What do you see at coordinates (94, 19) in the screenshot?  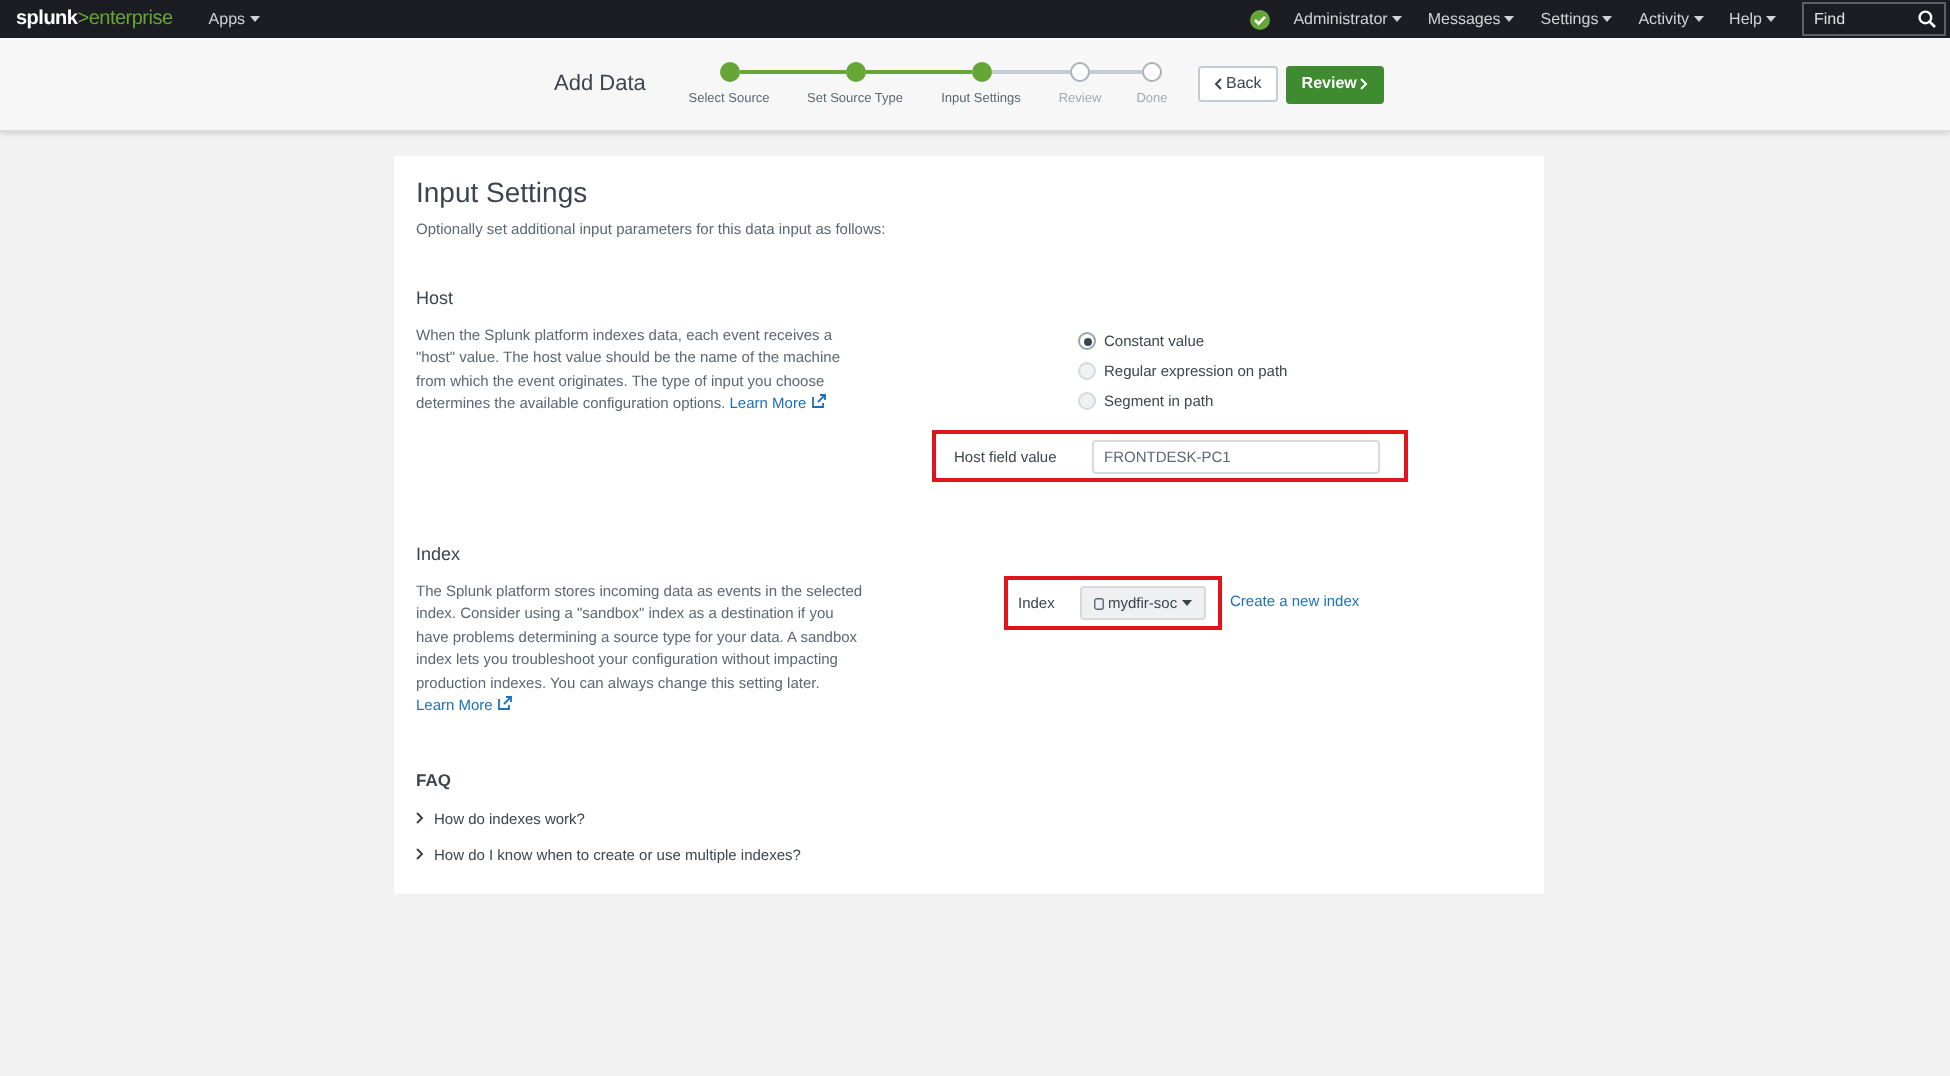 I see `logo: splunk>enterprise` at bounding box center [94, 19].